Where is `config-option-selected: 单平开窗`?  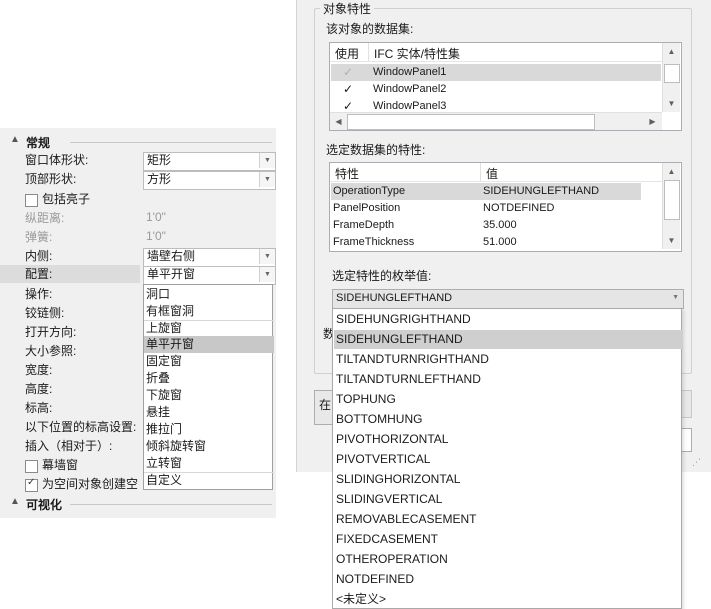 config-option-selected: 单平开窗 is located at coordinates (209, 344).